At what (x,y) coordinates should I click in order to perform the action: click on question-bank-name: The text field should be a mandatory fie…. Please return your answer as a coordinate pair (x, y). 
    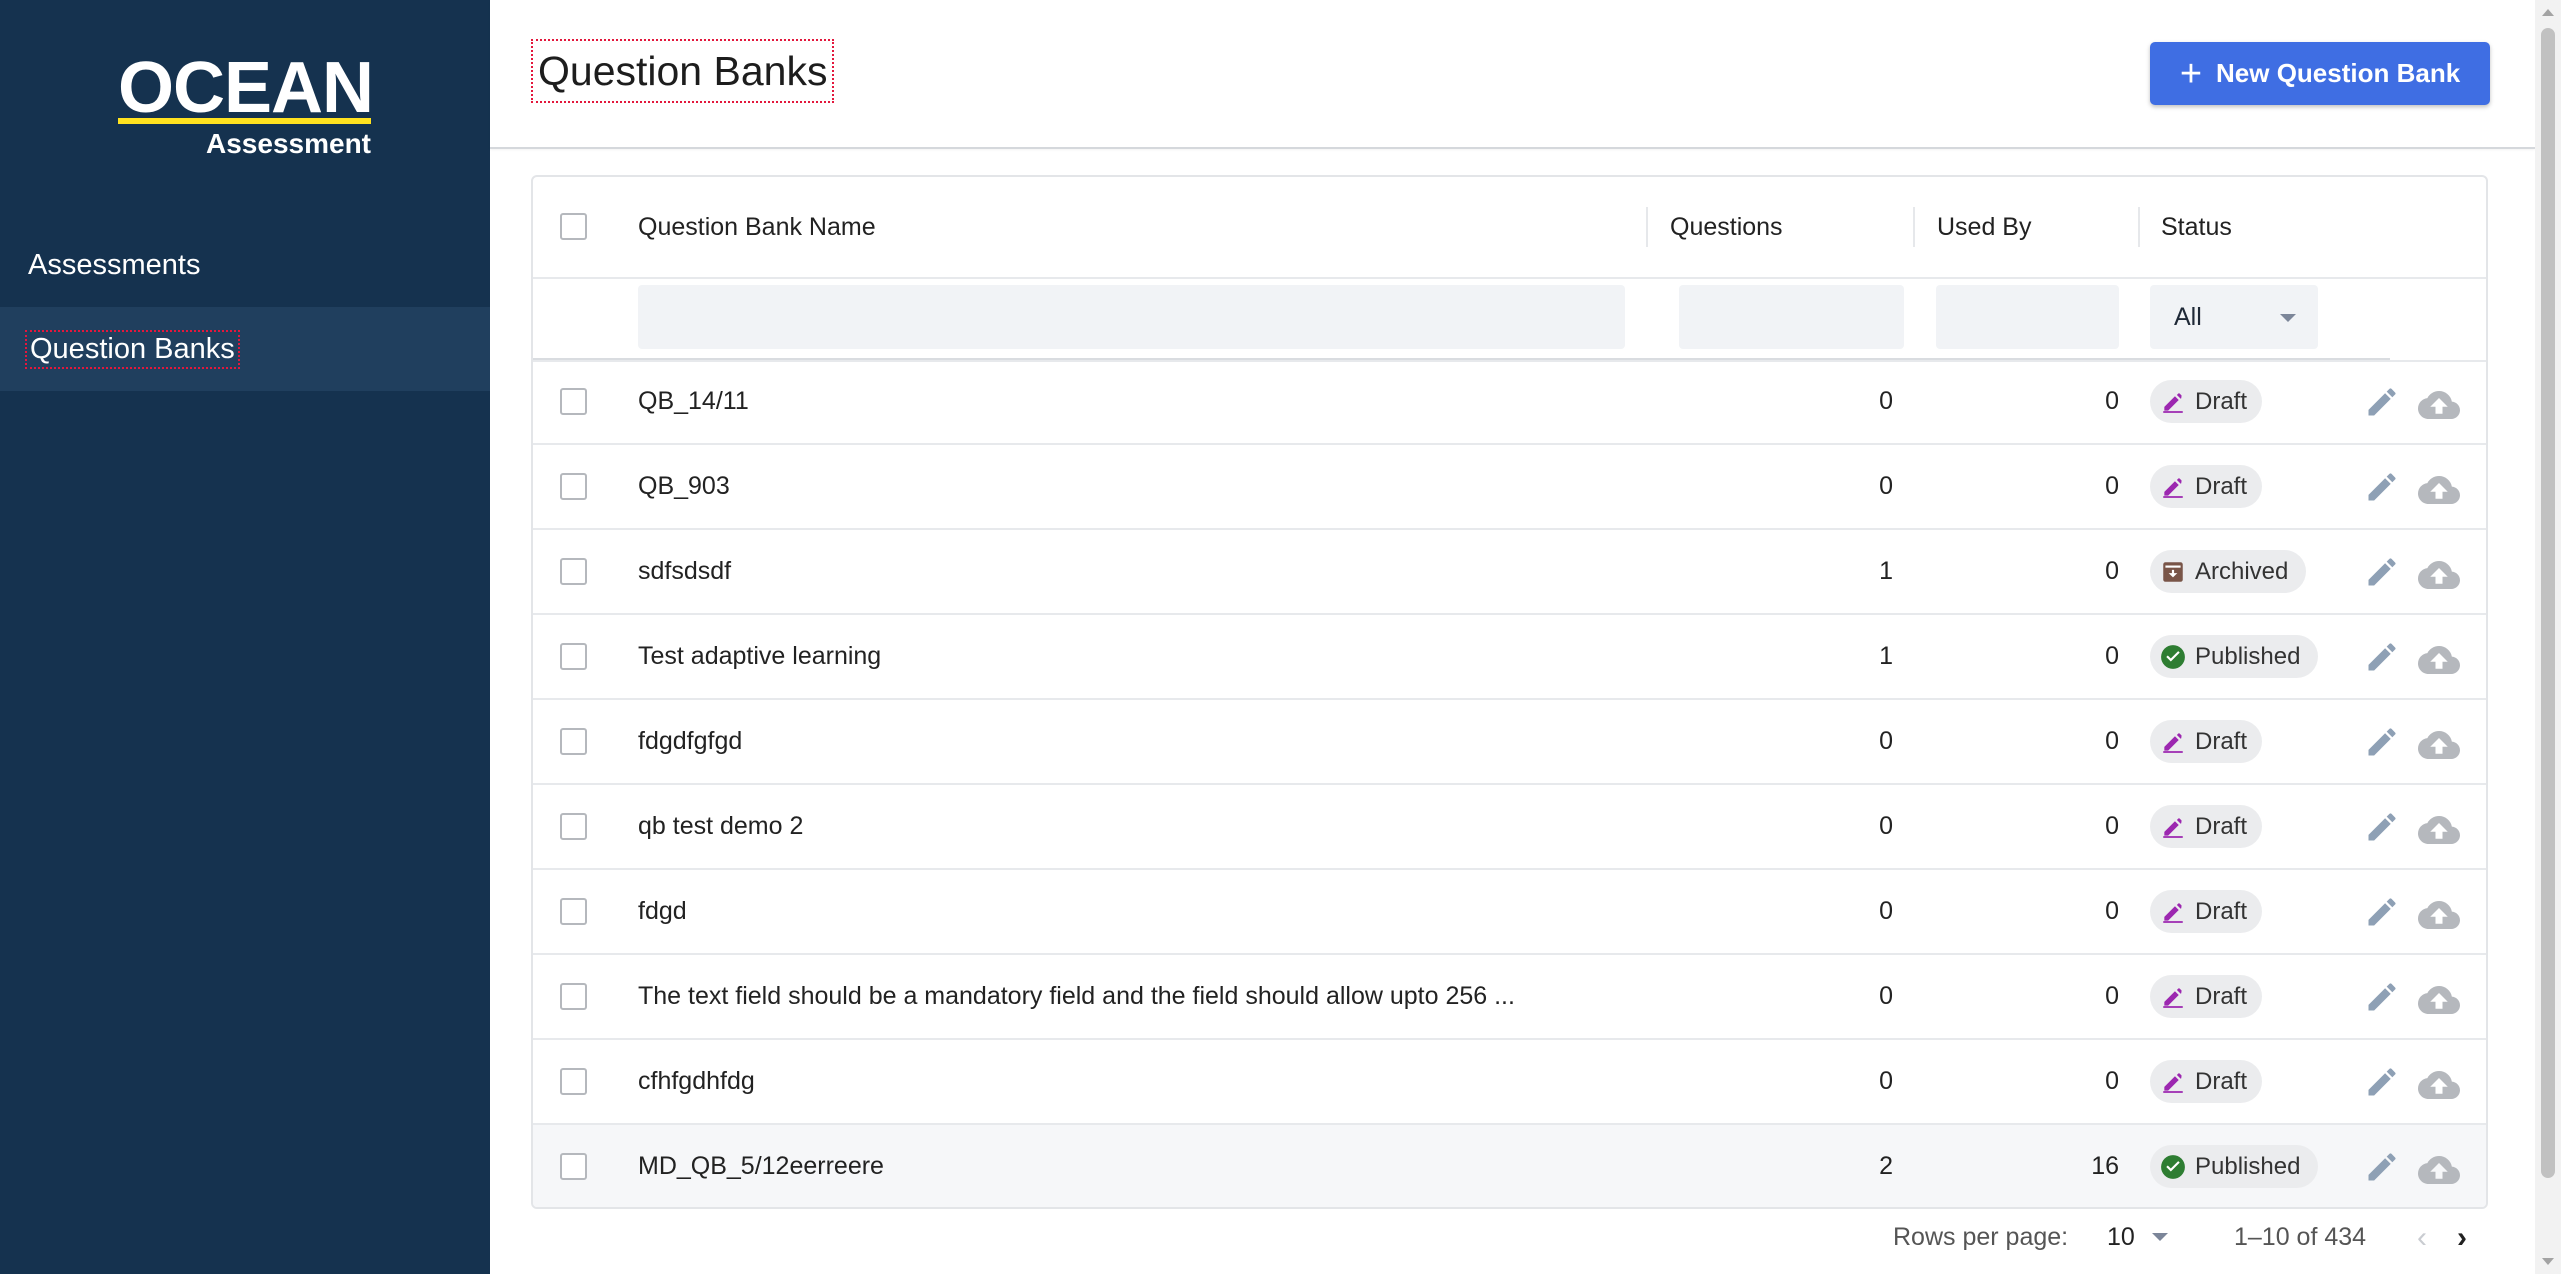
    Looking at the image, I should click on (1138, 996).